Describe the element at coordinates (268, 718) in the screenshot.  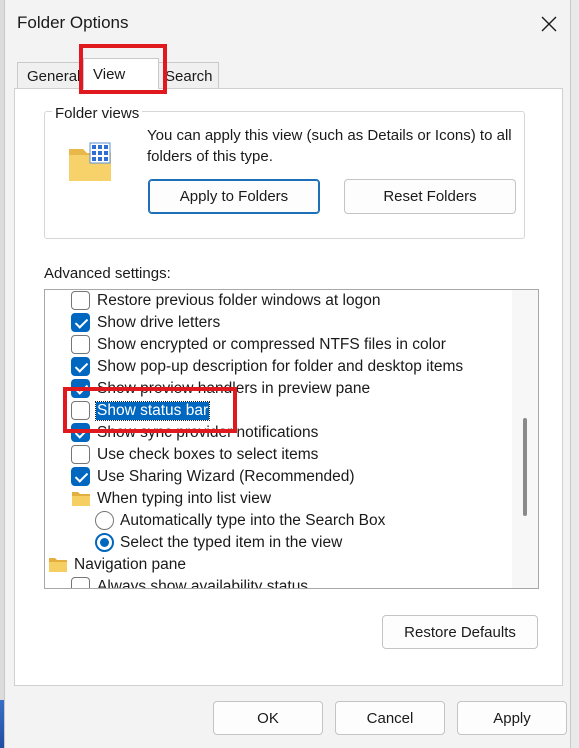
I see `ok-button: OK` at that location.